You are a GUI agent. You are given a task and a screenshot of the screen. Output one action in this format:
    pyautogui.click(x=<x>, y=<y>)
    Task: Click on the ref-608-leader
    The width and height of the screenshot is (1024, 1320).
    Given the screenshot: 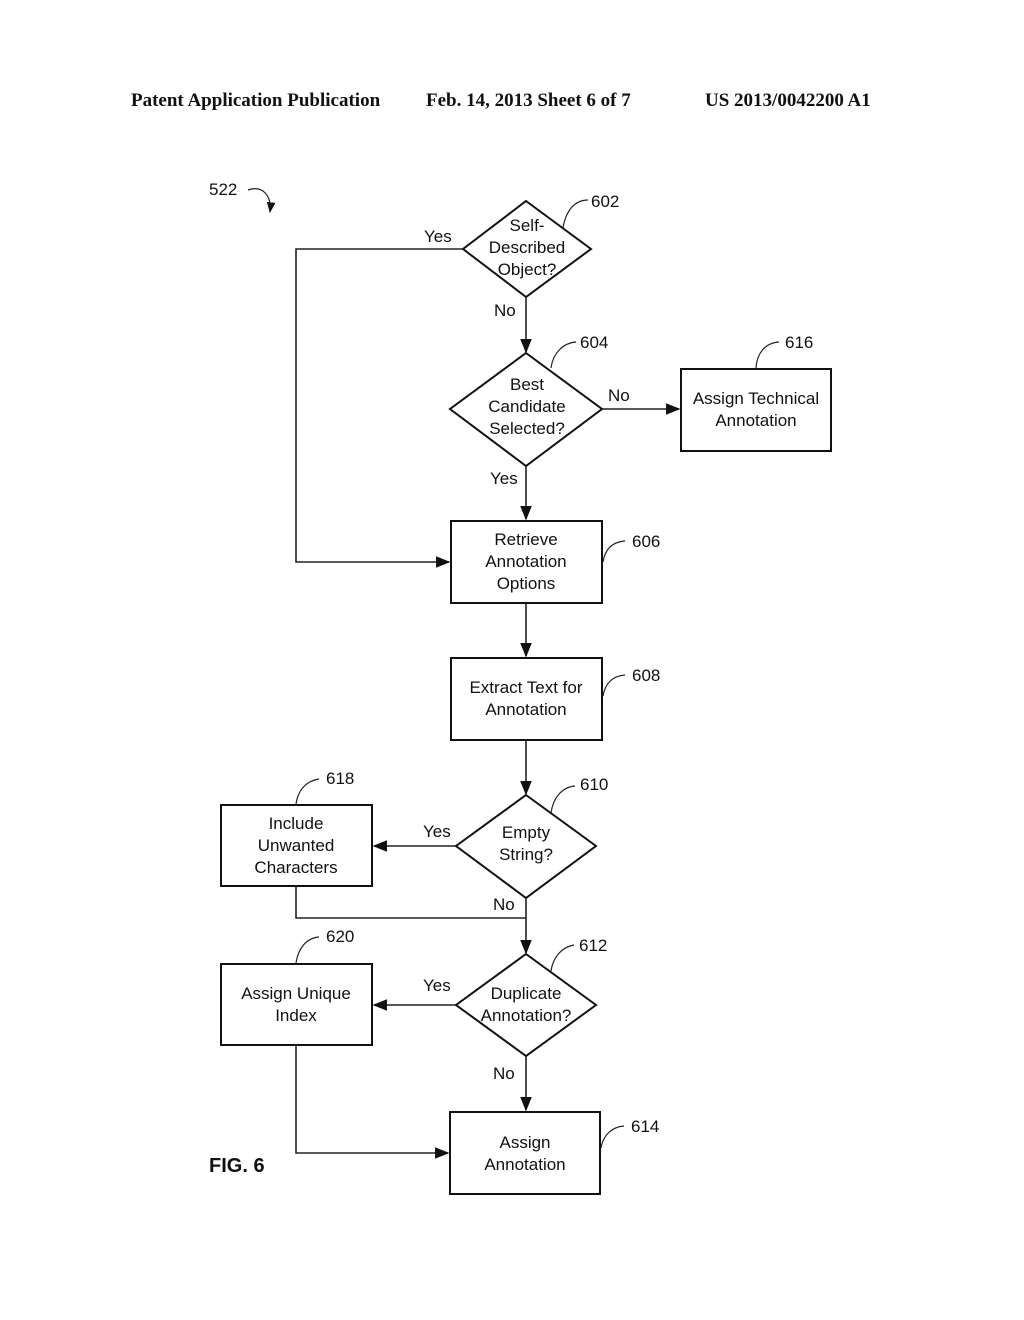 What is the action you would take?
    pyautogui.click(x=614, y=685)
    